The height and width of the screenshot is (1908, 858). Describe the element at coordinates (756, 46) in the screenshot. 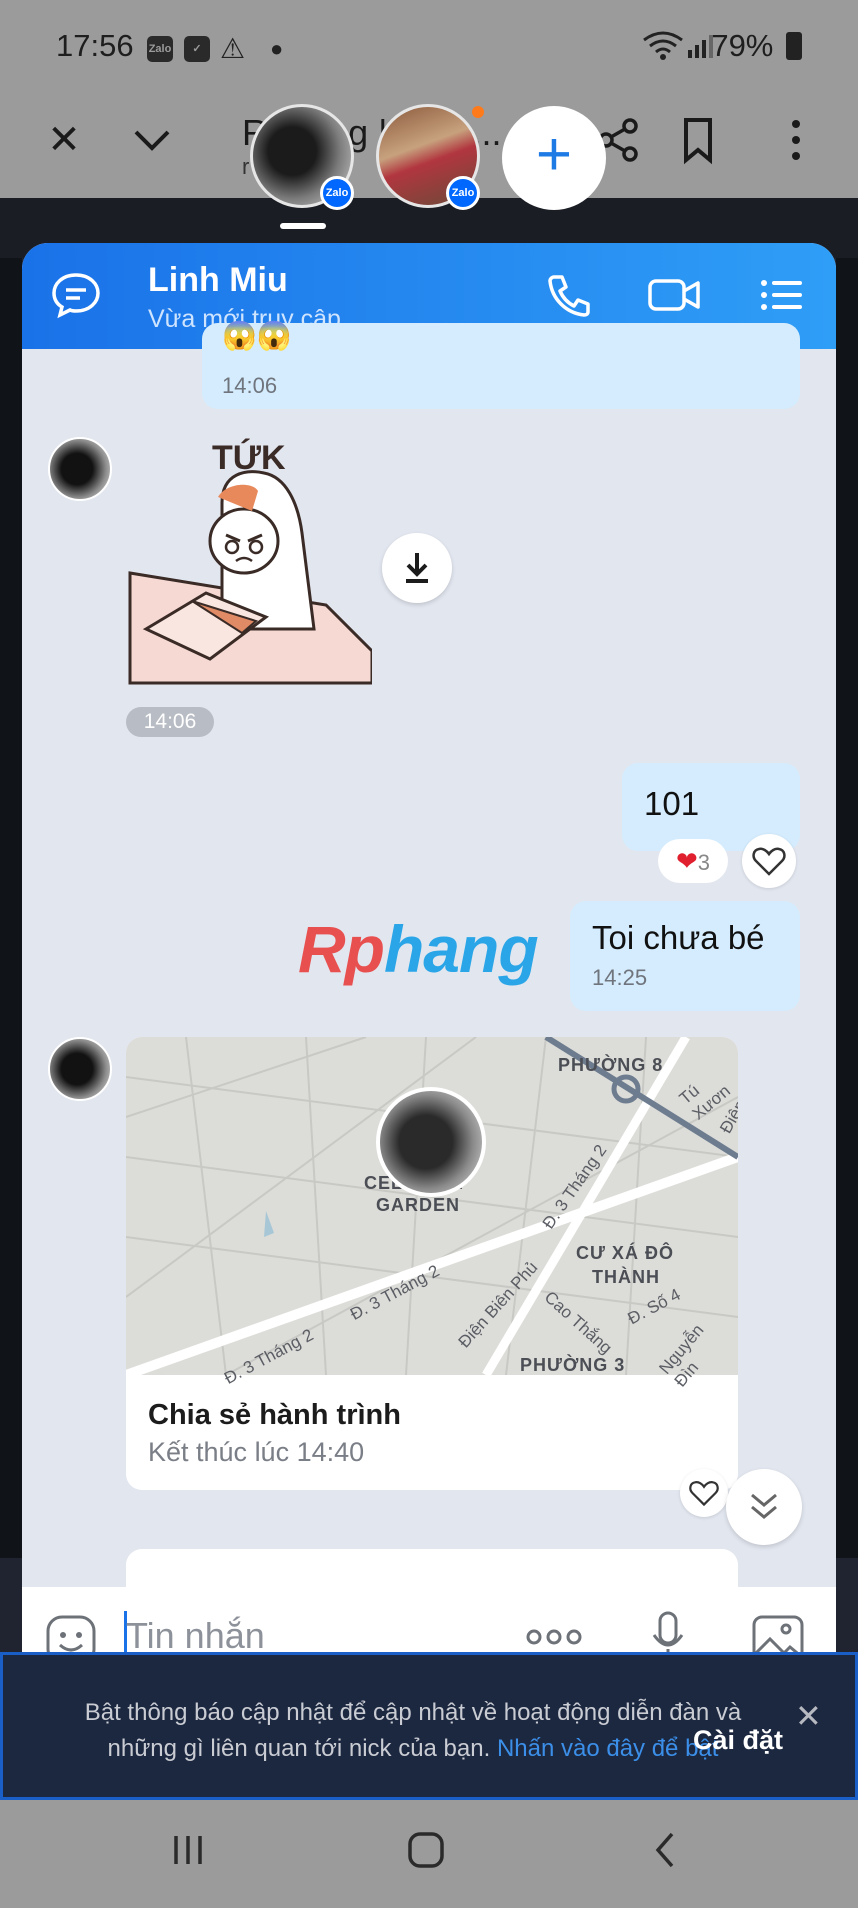

I see `battery-percent: 79%` at that location.